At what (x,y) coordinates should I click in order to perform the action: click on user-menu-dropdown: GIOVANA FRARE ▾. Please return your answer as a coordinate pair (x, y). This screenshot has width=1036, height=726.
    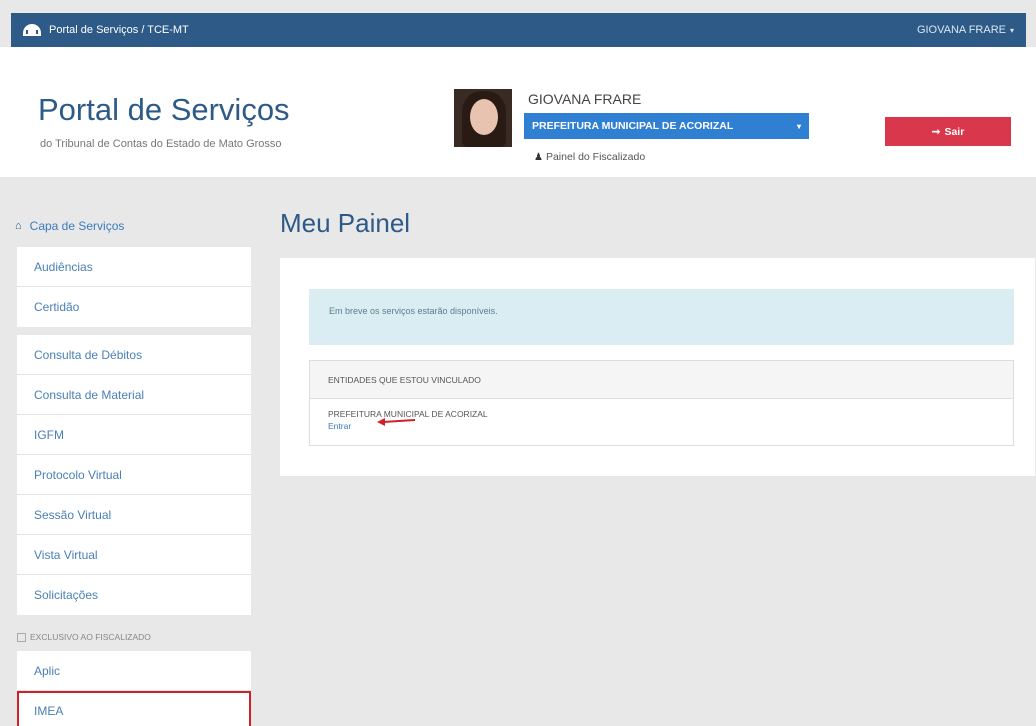
    Looking at the image, I should click on (965, 30).